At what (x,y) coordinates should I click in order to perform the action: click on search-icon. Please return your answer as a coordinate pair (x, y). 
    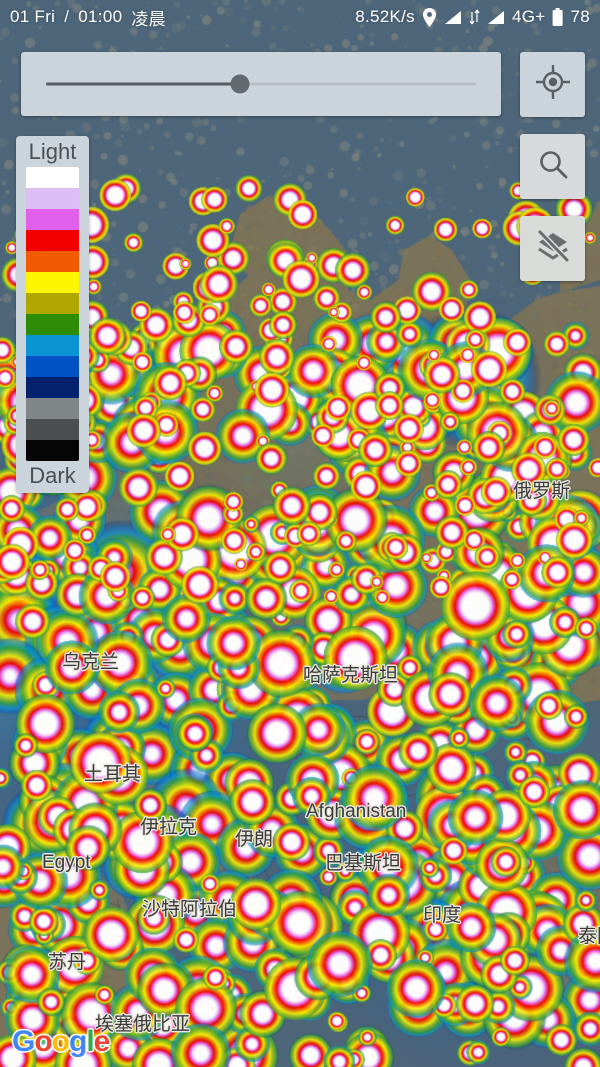
    Looking at the image, I should click on (553, 166).